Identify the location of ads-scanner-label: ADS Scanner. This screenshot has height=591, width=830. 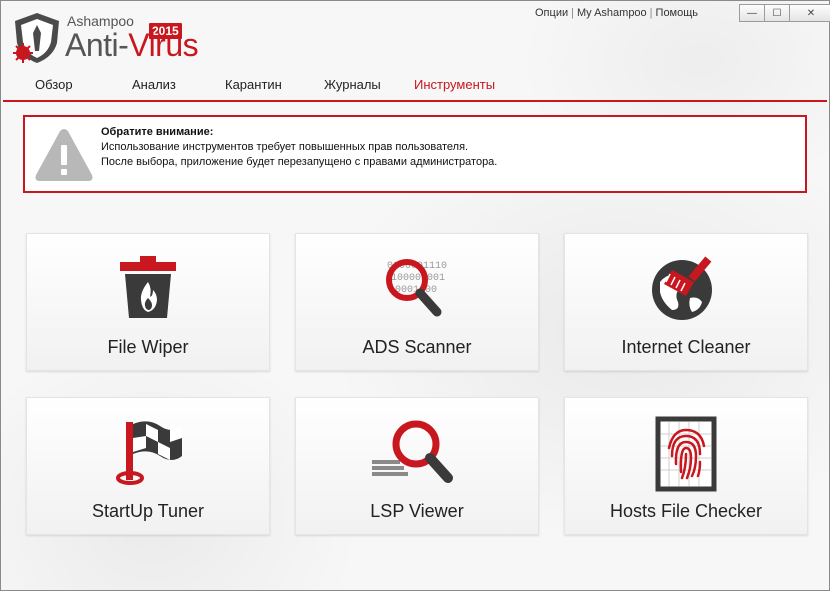
(417, 347).